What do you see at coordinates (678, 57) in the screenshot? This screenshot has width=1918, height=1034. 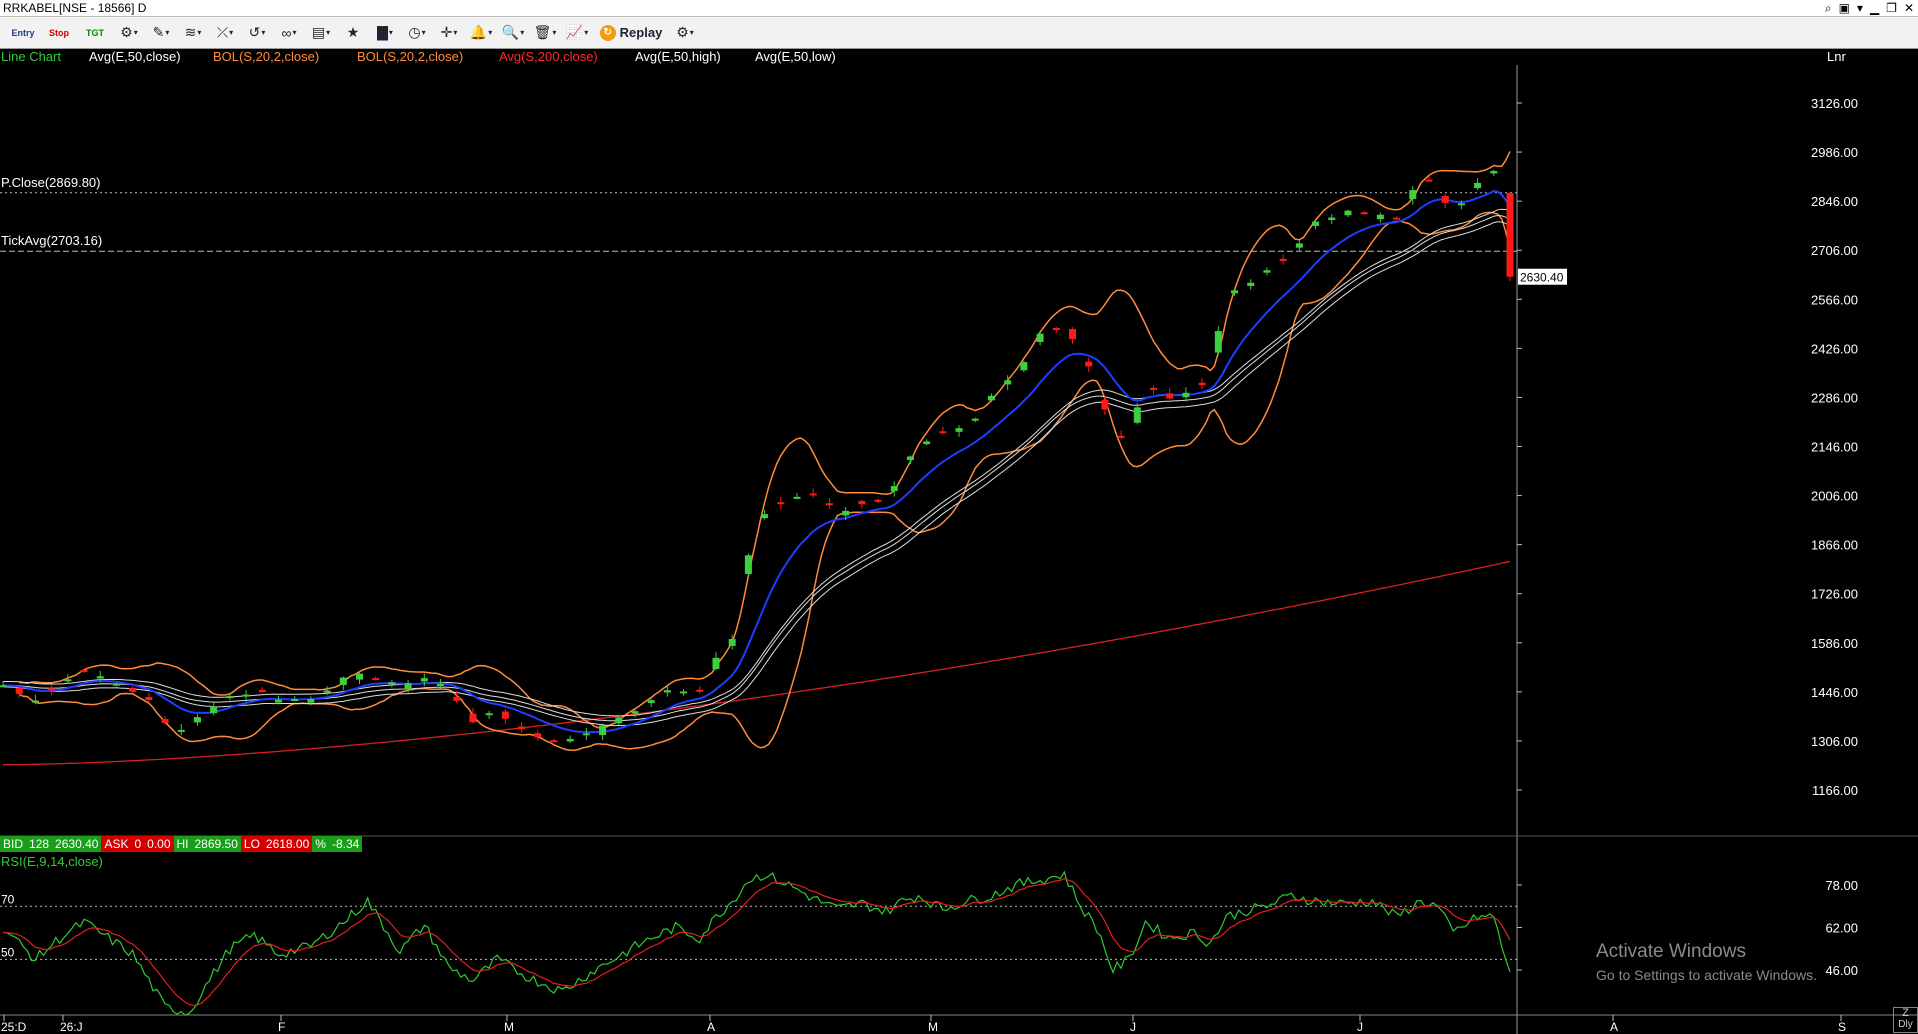 I see `legend-item: Avg(E,50,high)` at bounding box center [678, 57].